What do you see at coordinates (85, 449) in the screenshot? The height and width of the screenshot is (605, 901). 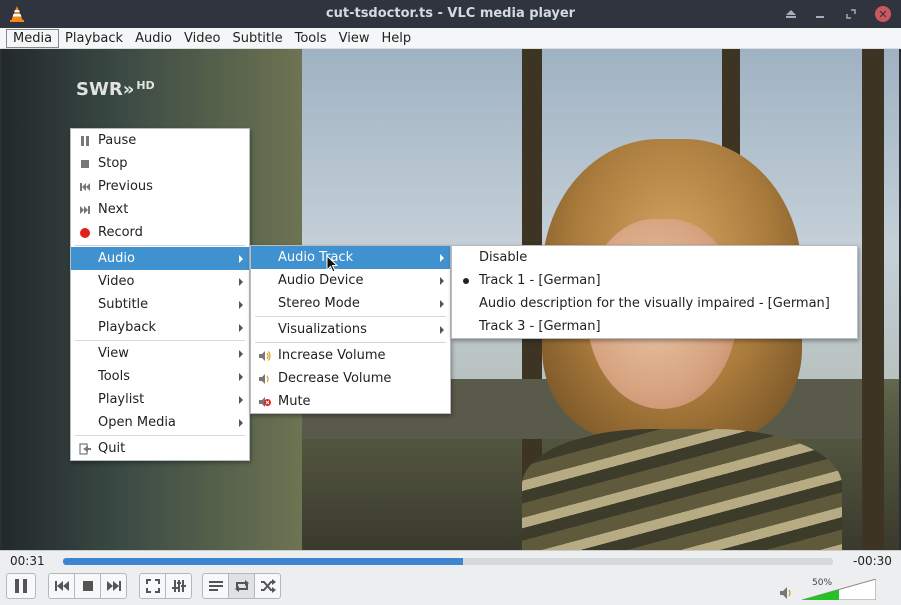 I see `quit-icon` at bounding box center [85, 449].